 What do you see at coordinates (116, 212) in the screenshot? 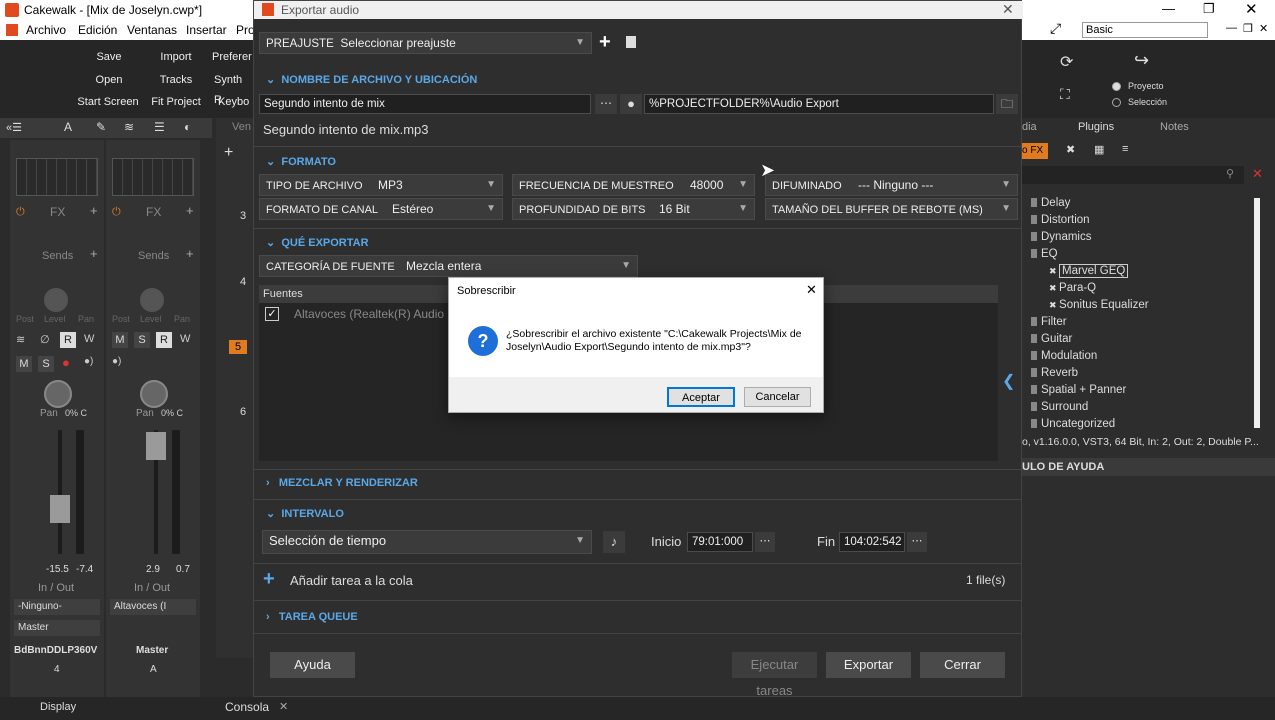
I see `fx-power-icon: ⏻` at bounding box center [116, 212].